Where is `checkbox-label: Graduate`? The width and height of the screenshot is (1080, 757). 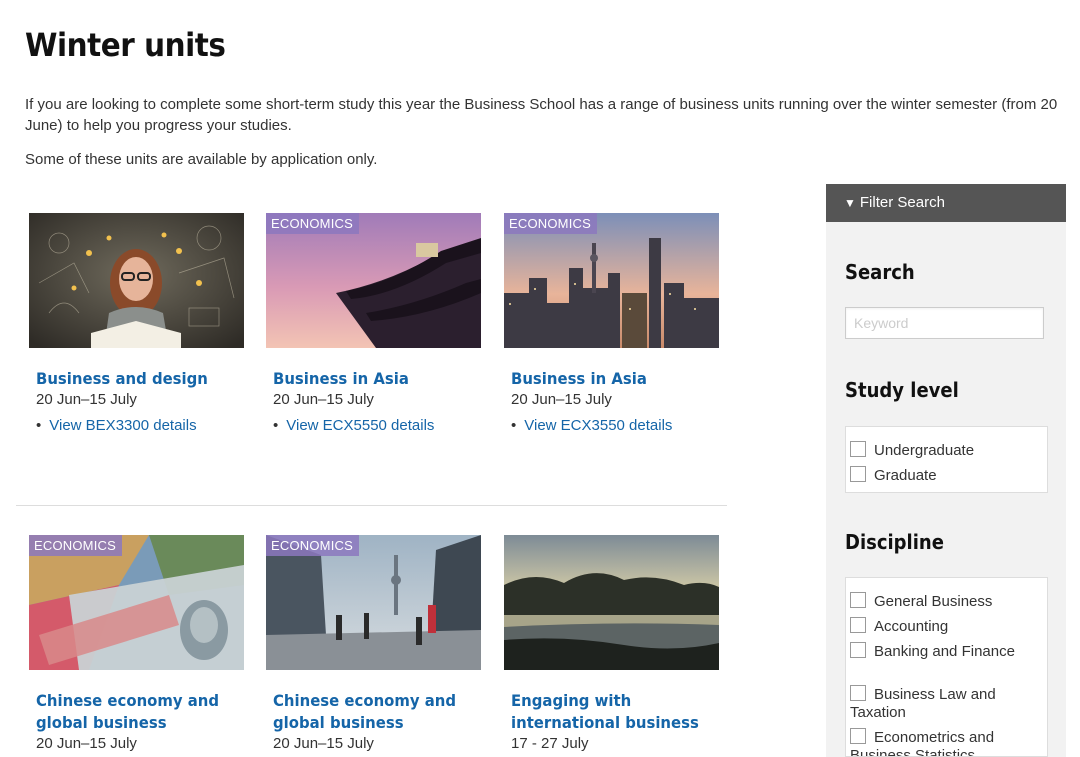 checkbox-label: Graduate is located at coordinates (905, 475).